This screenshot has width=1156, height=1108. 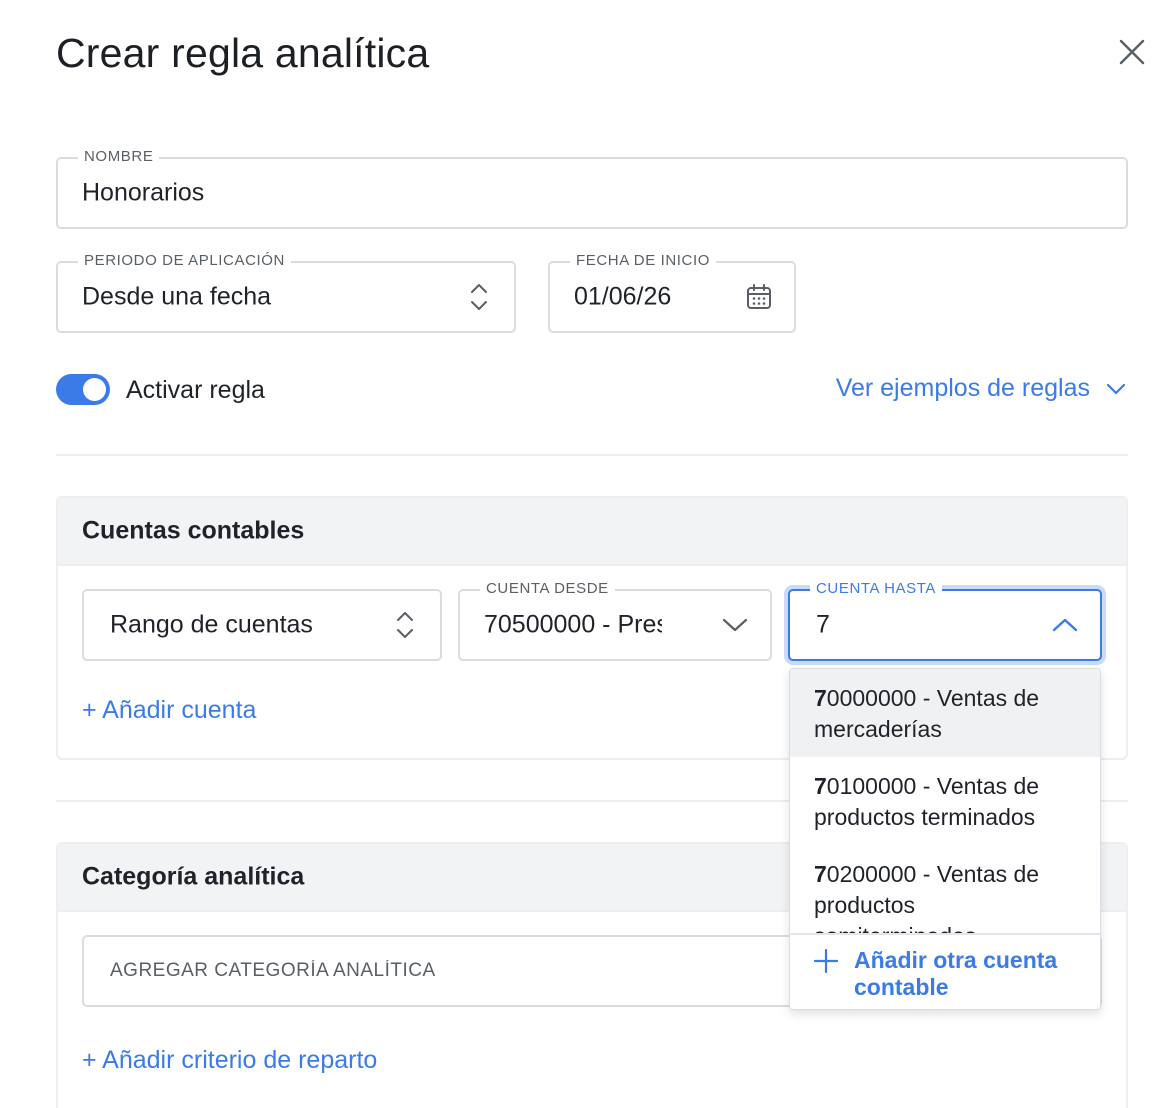 I want to click on view-examples-link: Ver ejemplos de reglas, so click(x=981, y=388).